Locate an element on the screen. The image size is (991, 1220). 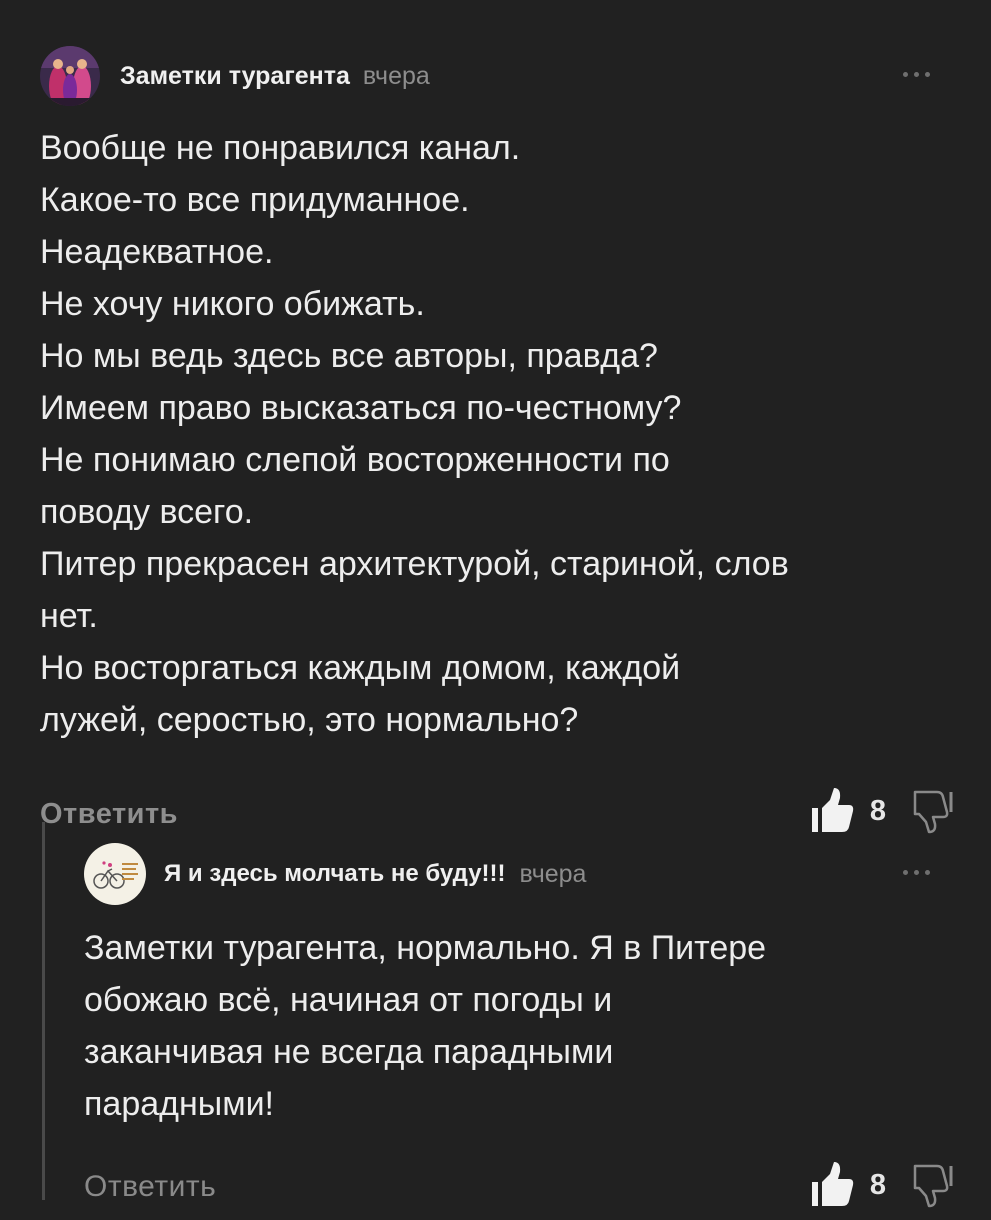
comment-header: Заметки турагента вчера is located at coordinates (500, 76).